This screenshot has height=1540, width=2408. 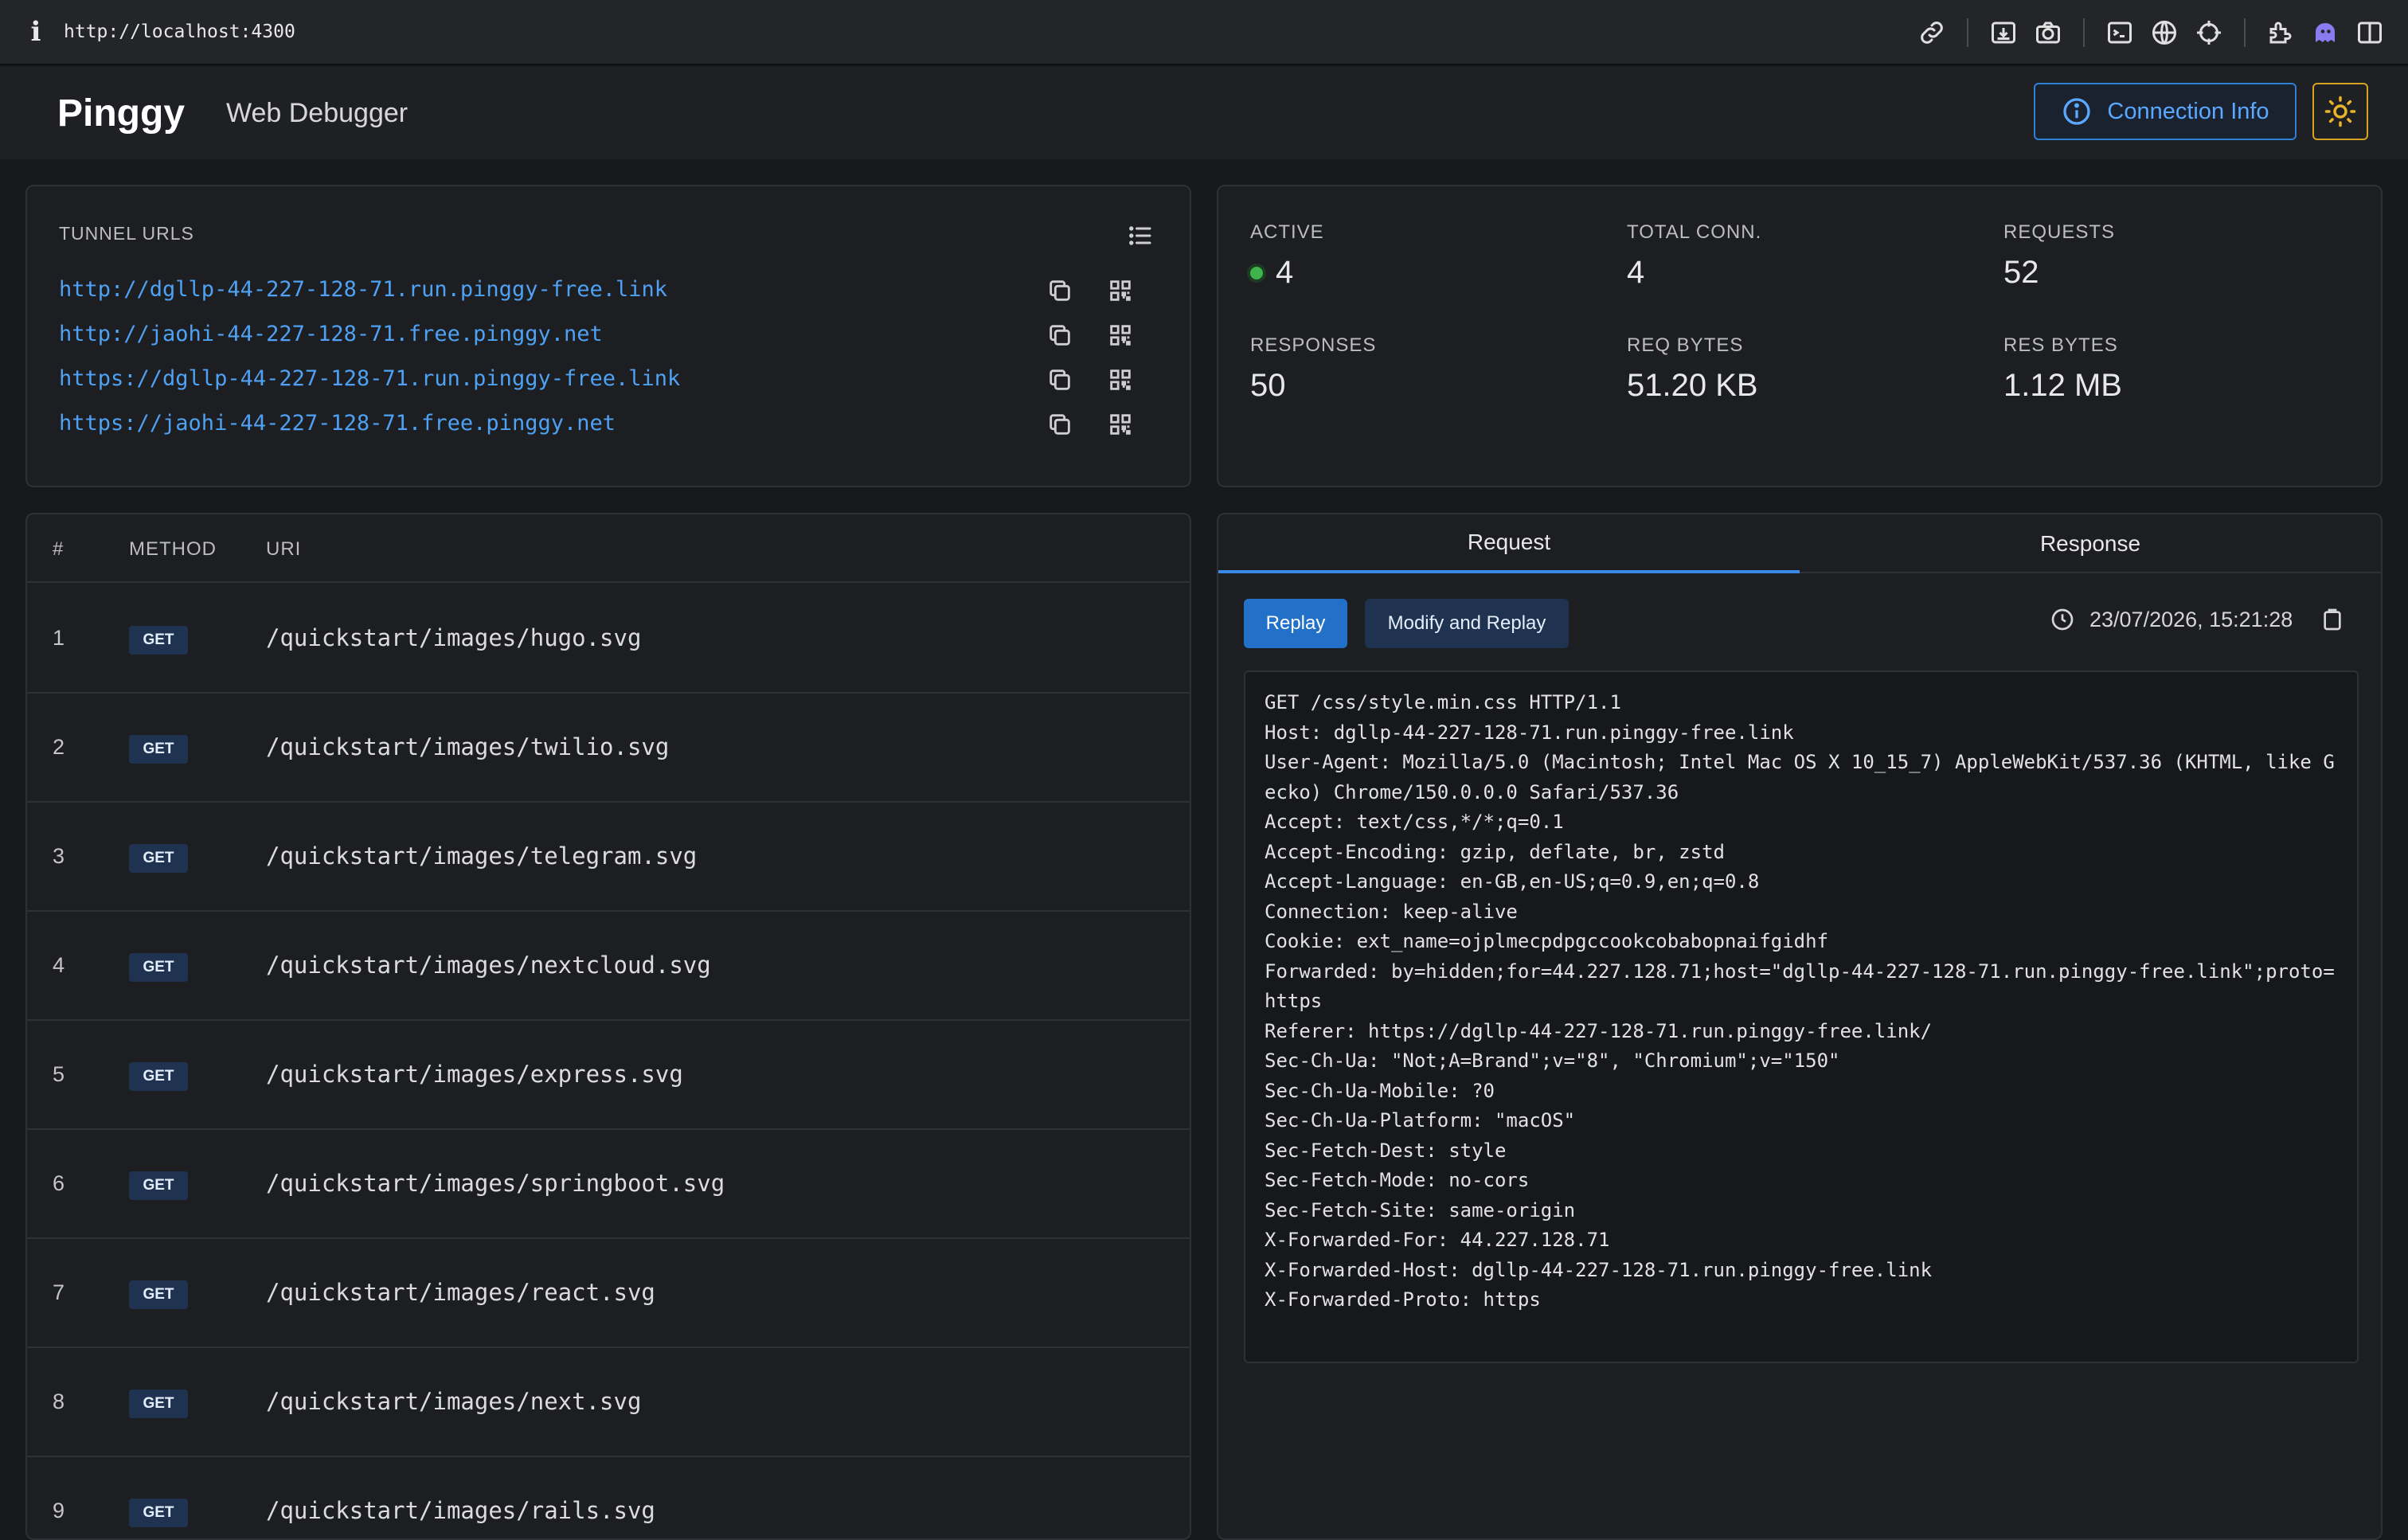 What do you see at coordinates (2325, 32) in the screenshot?
I see `ghost-icon` at bounding box center [2325, 32].